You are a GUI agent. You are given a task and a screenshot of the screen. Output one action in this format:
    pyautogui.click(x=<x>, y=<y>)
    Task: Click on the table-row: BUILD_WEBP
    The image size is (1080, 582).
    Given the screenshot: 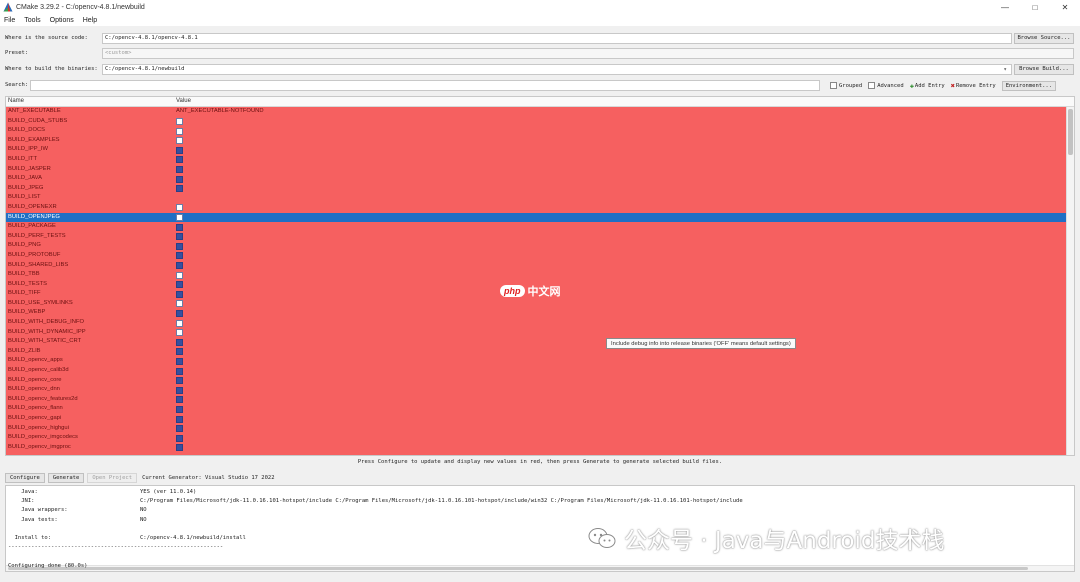 What is the action you would take?
    pyautogui.click(x=537, y=313)
    